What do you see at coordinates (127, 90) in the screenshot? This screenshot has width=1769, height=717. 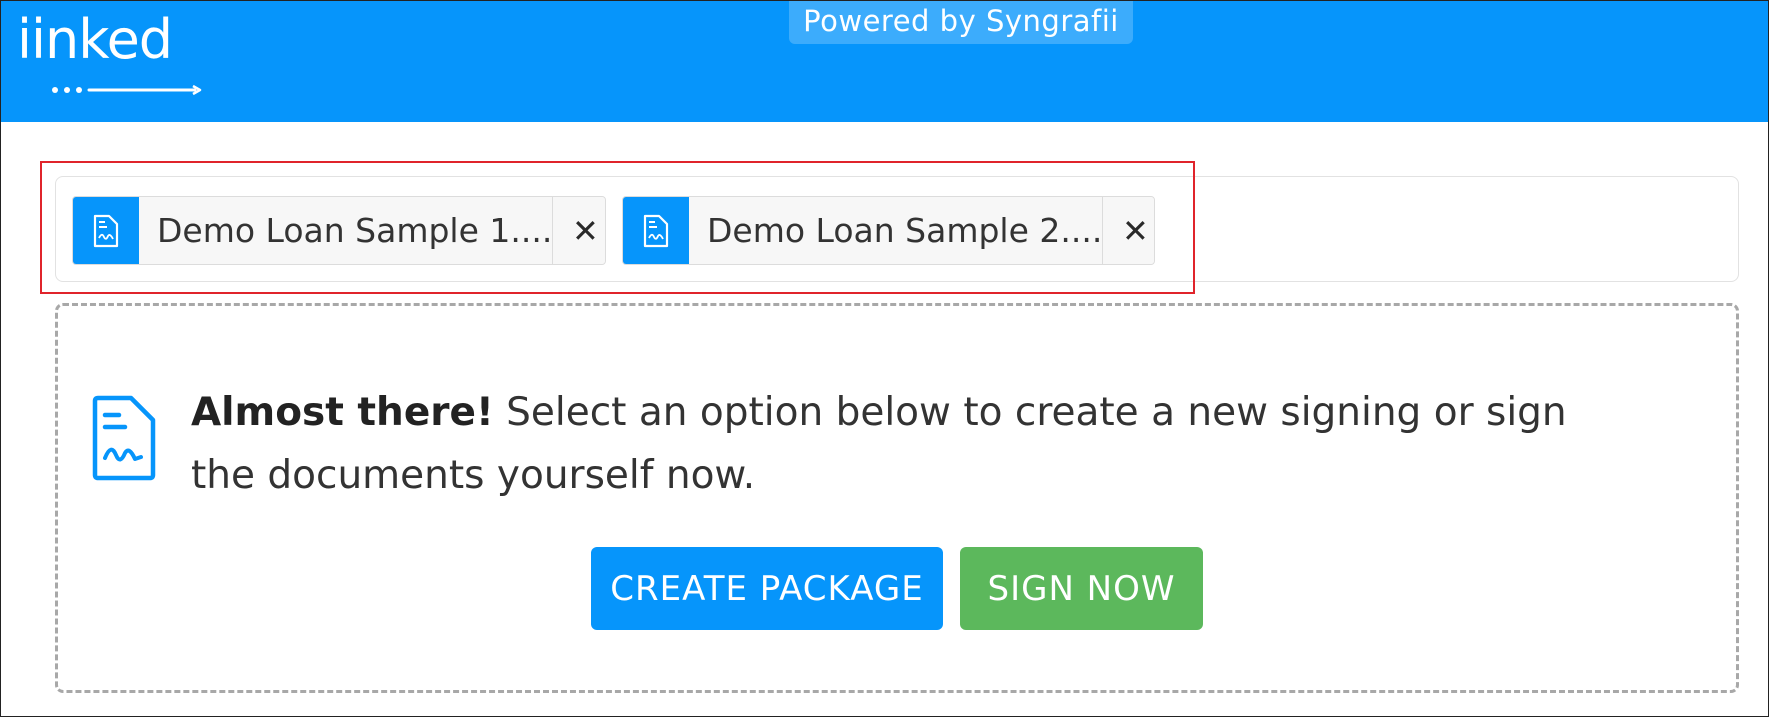 I see `logo-underline-icon` at bounding box center [127, 90].